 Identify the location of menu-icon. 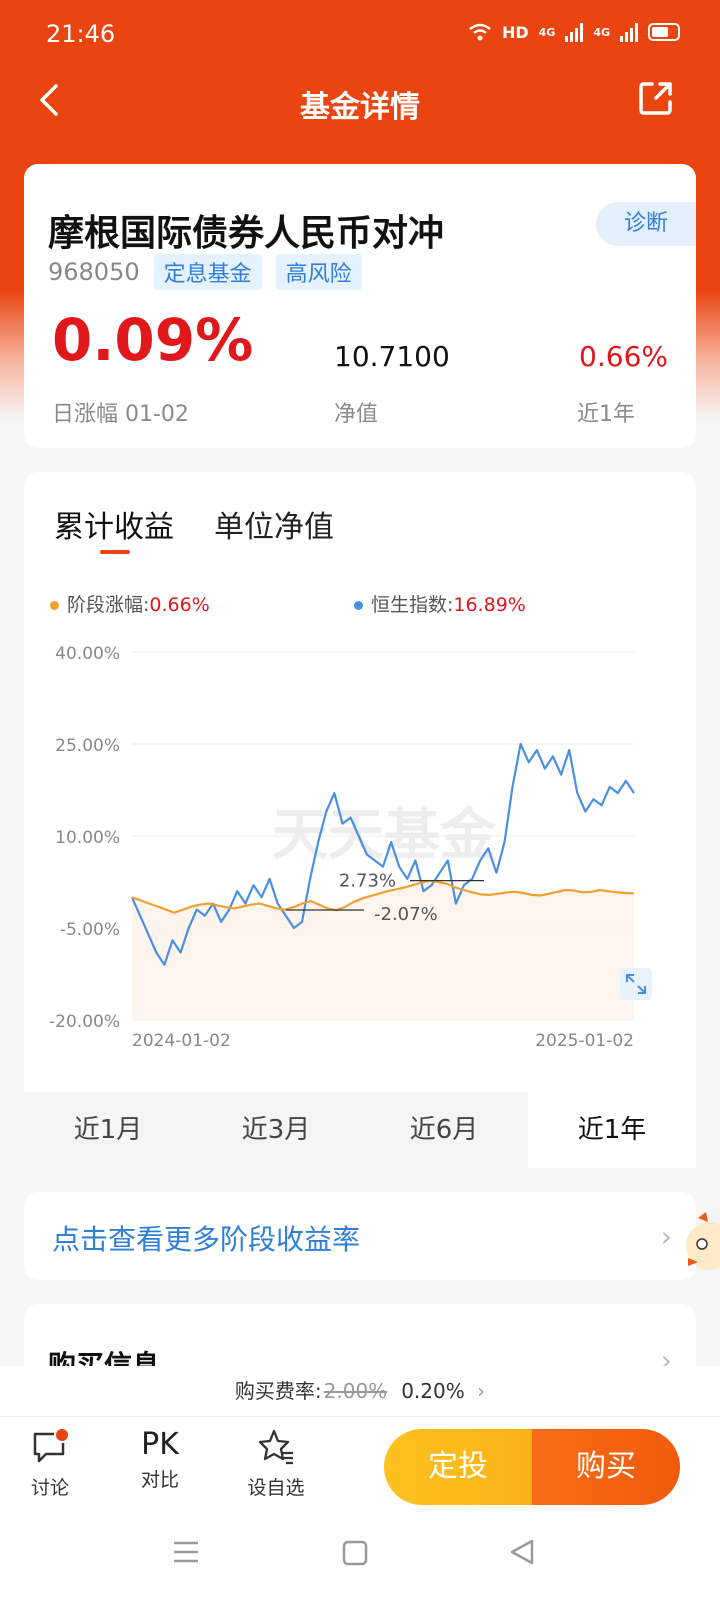
(186, 1552).